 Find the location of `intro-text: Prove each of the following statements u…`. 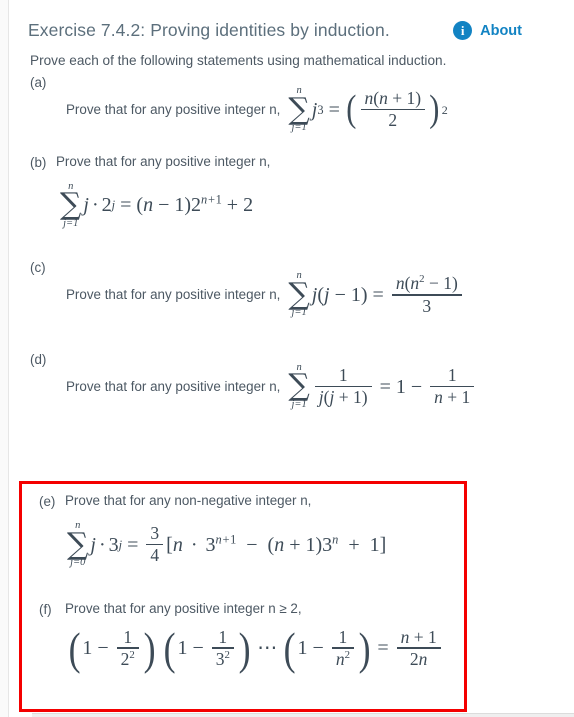

intro-text: Prove each of the following statements u… is located at coordinates (238, 60).